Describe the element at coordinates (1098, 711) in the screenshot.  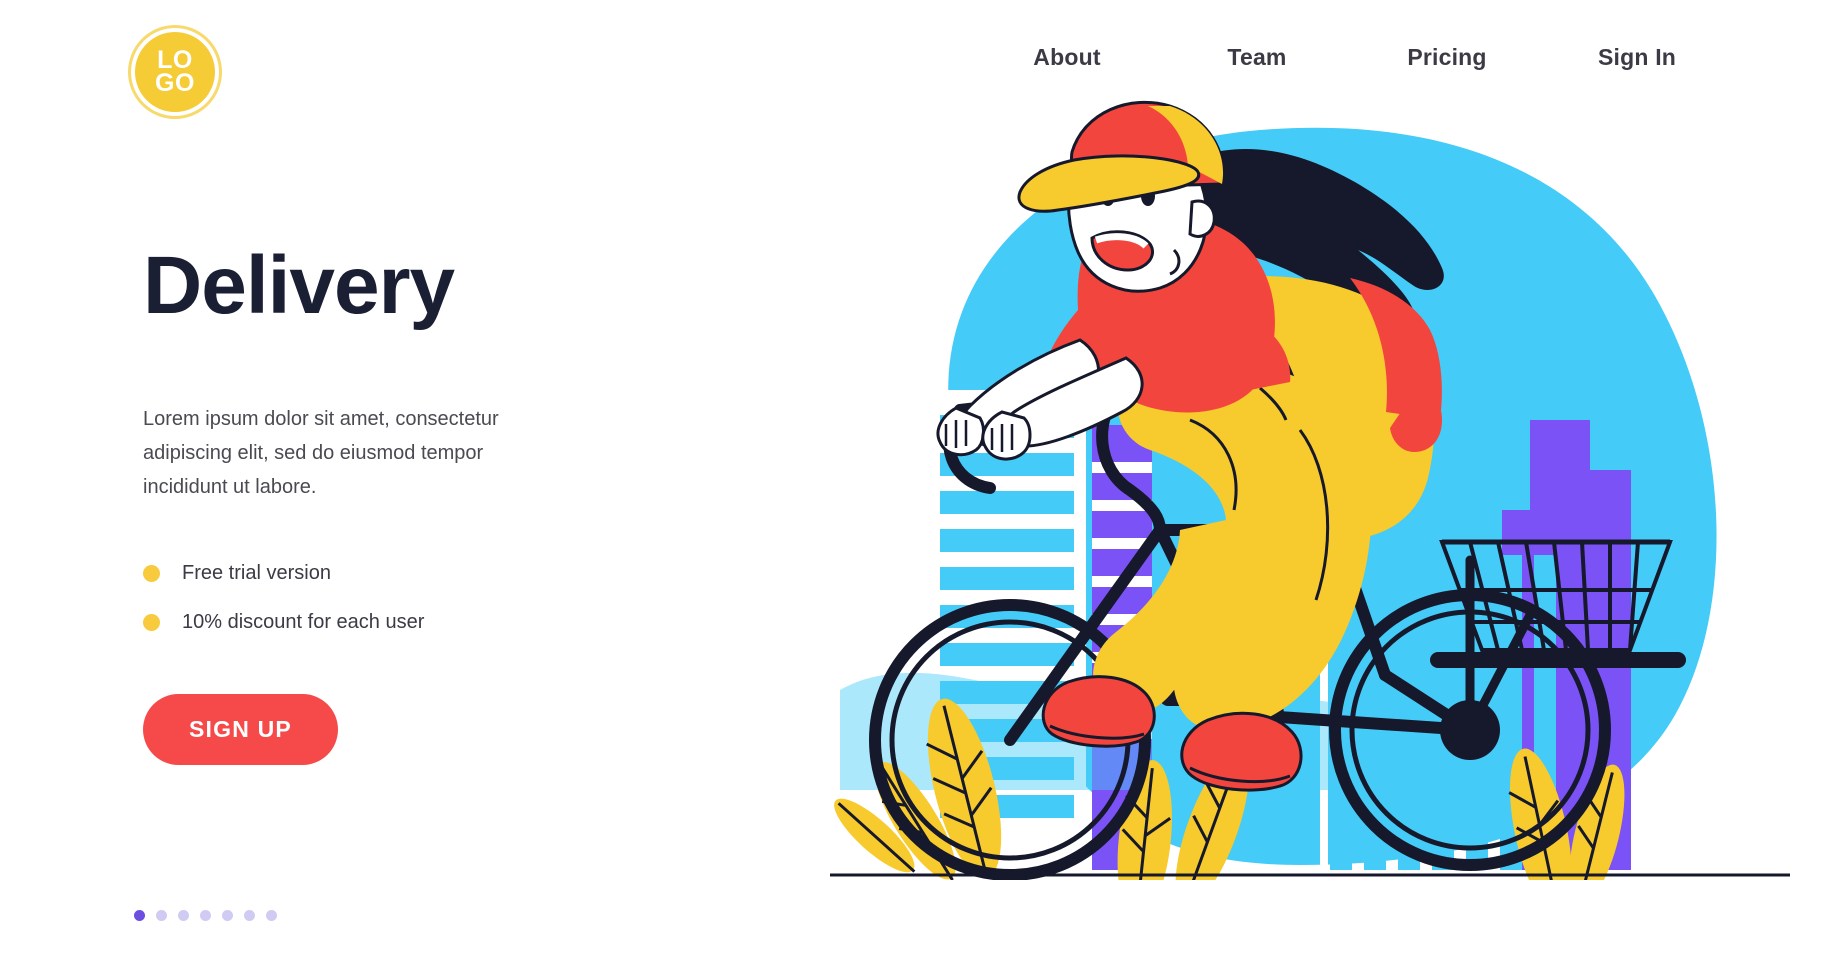
I see `shoe-back` at that location.